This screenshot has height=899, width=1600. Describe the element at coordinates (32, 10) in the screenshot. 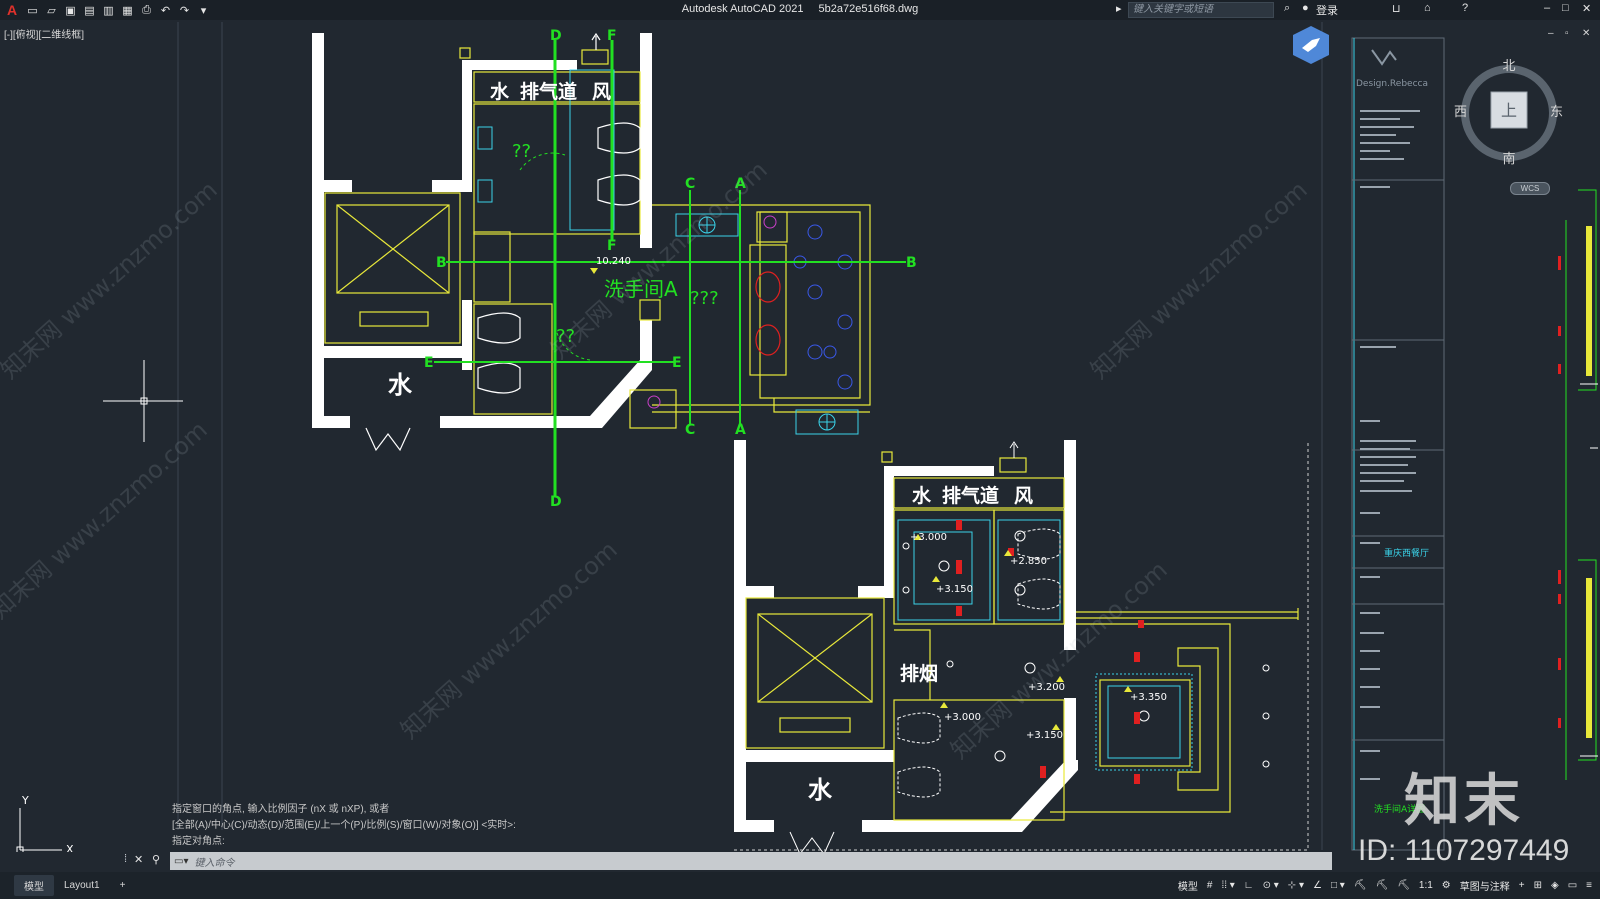

I see `new-file-icon: ▭` at that location.